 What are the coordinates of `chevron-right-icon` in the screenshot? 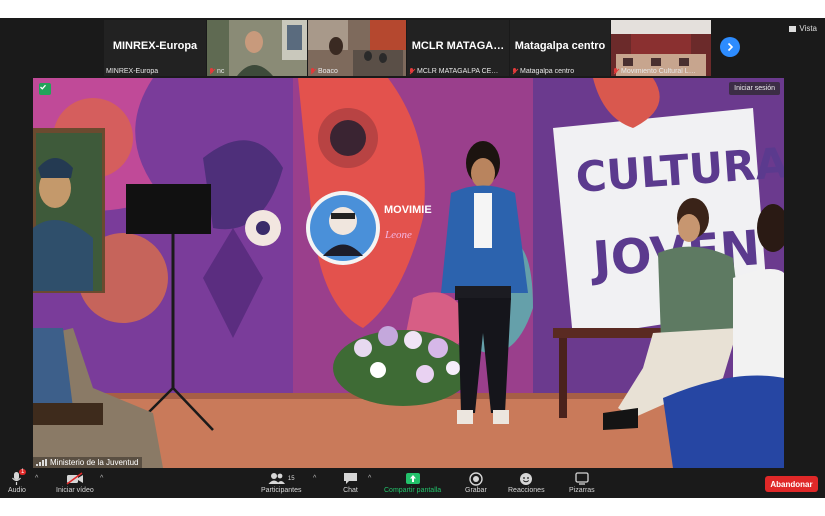 It's located at (730, 47).